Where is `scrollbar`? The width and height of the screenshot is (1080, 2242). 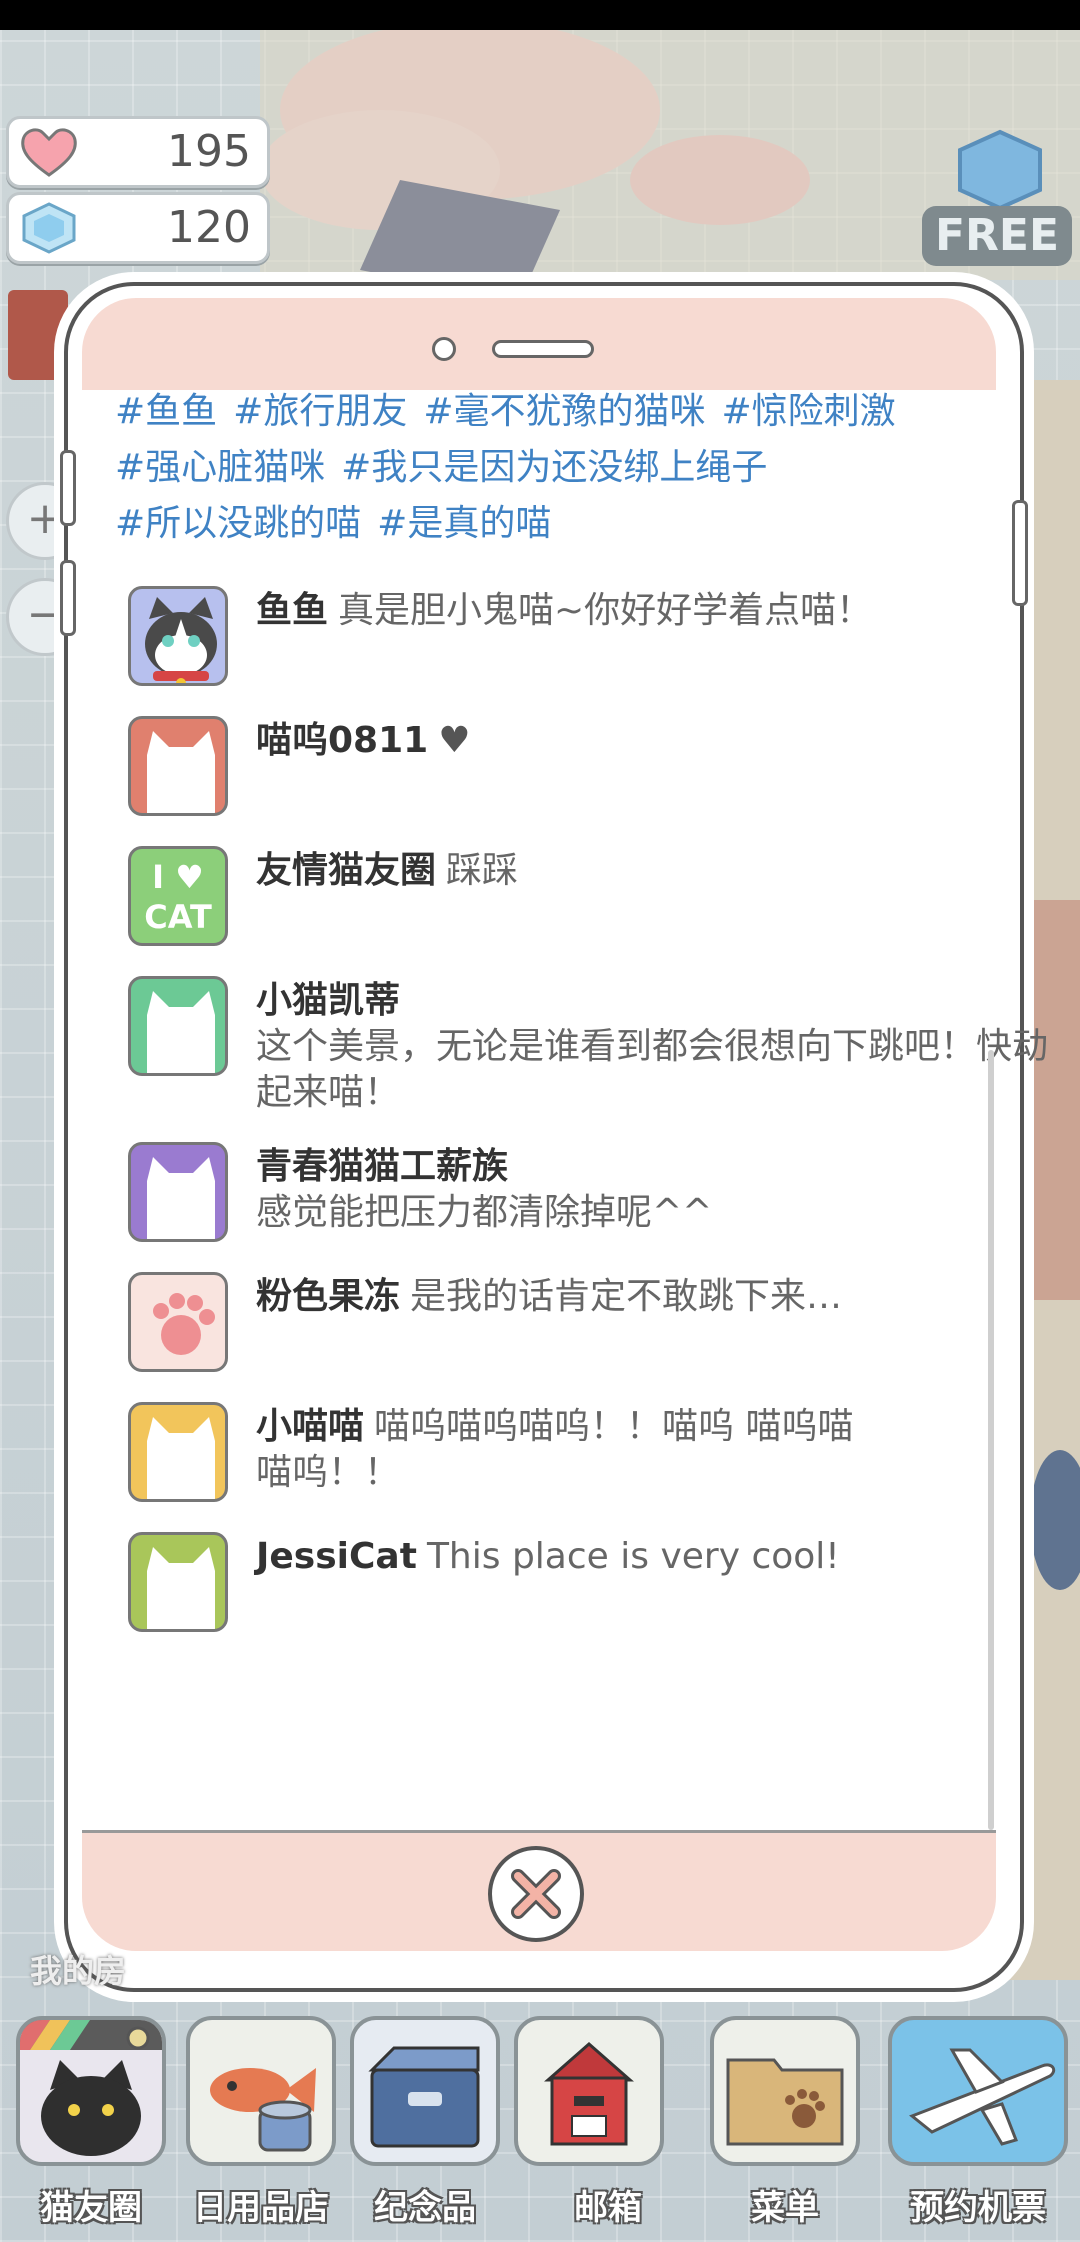 scrollbar is located at coordinates (991, 1440).